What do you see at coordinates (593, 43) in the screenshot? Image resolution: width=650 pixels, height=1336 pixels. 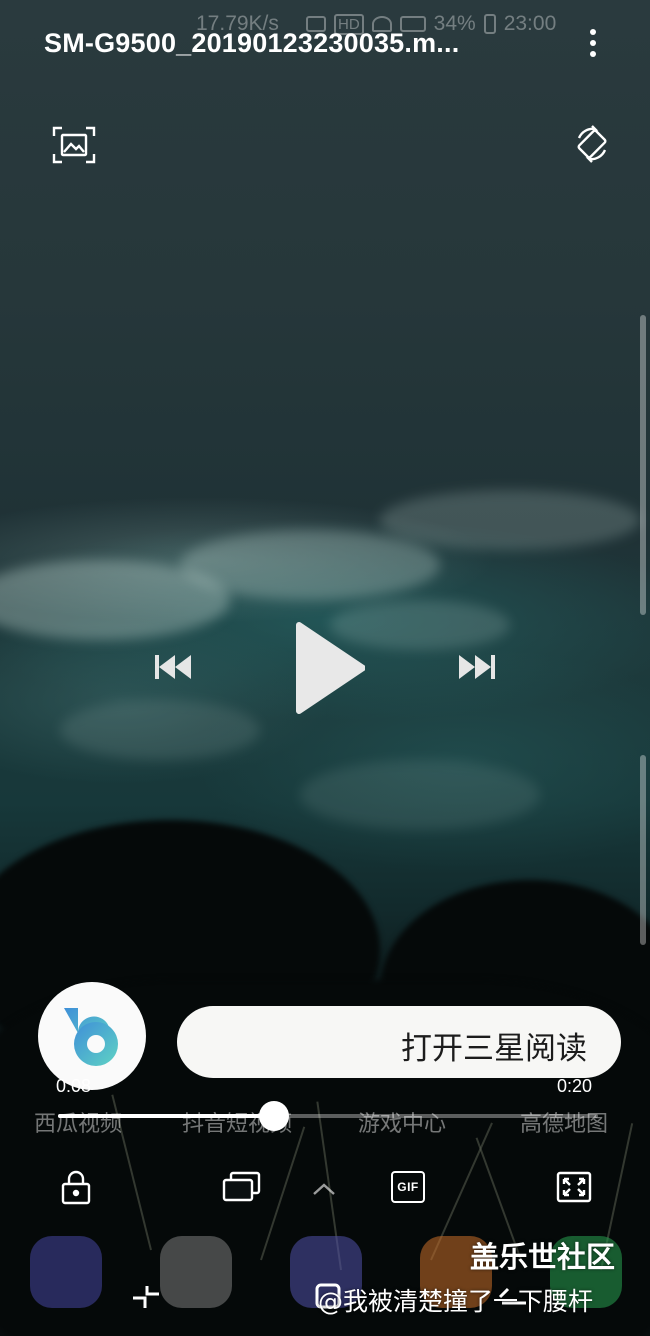 I see `more-options-icon` at bounding box center [593, 43].